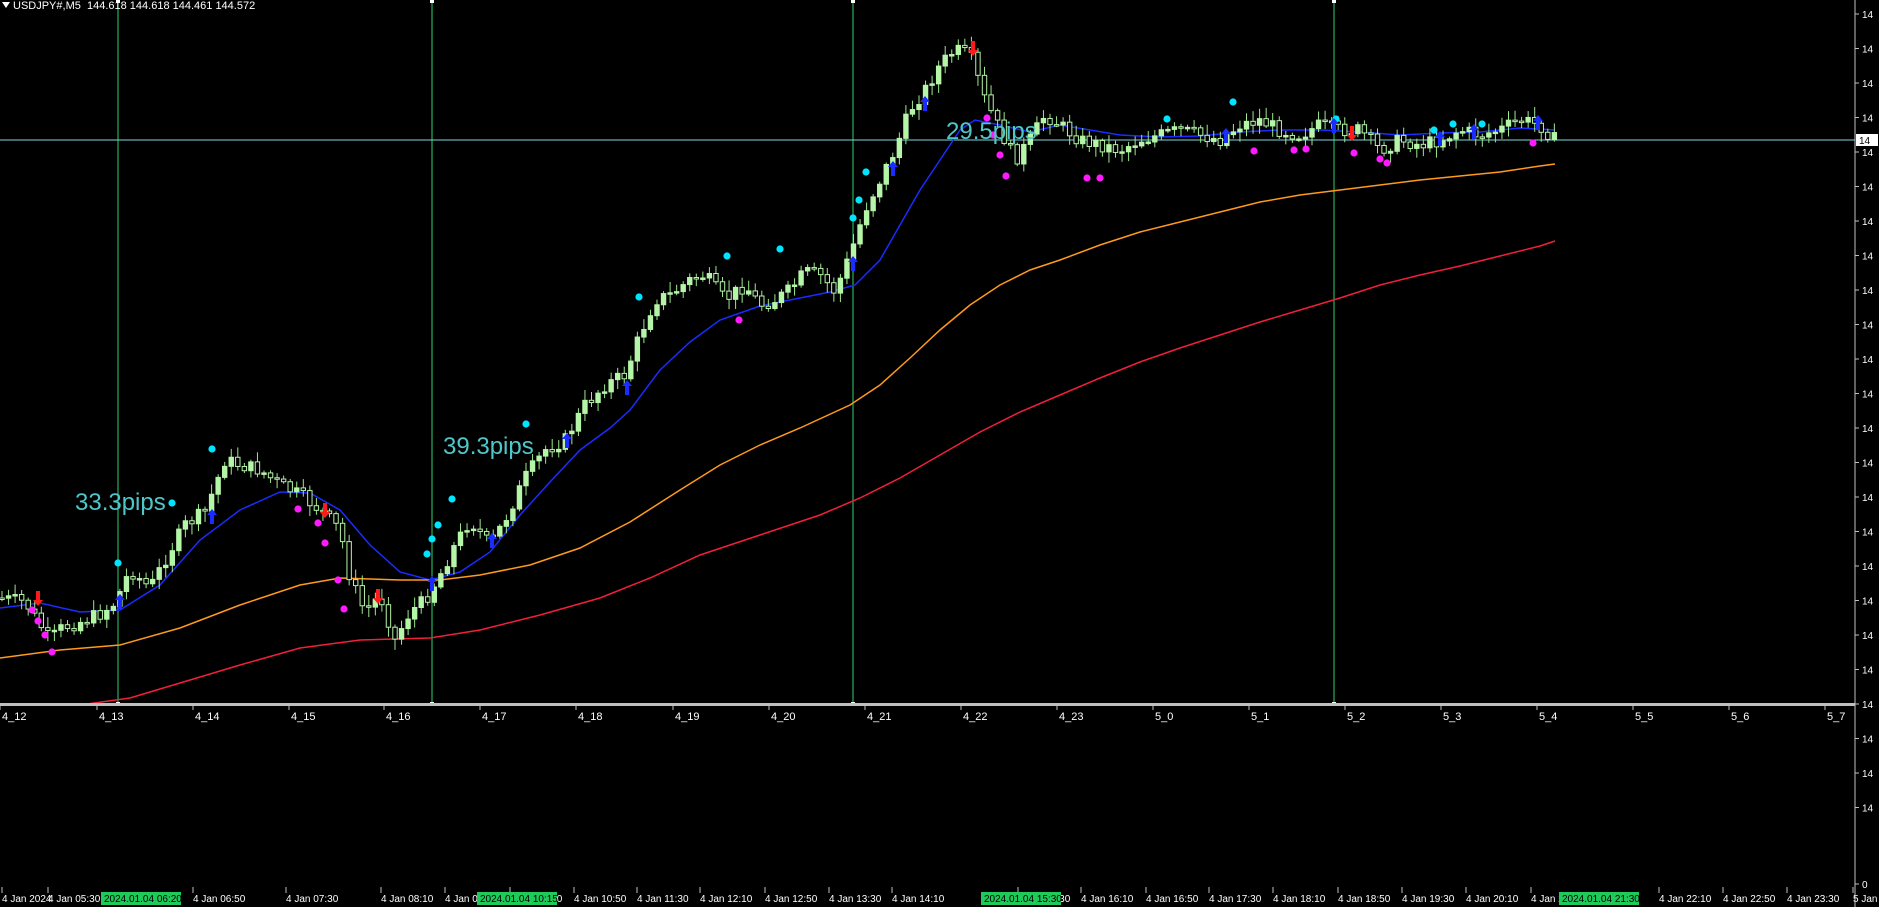 The height and width of the screenshot is (907, 1879). I want to click on session-label: 5_0, so click(1164, 717).